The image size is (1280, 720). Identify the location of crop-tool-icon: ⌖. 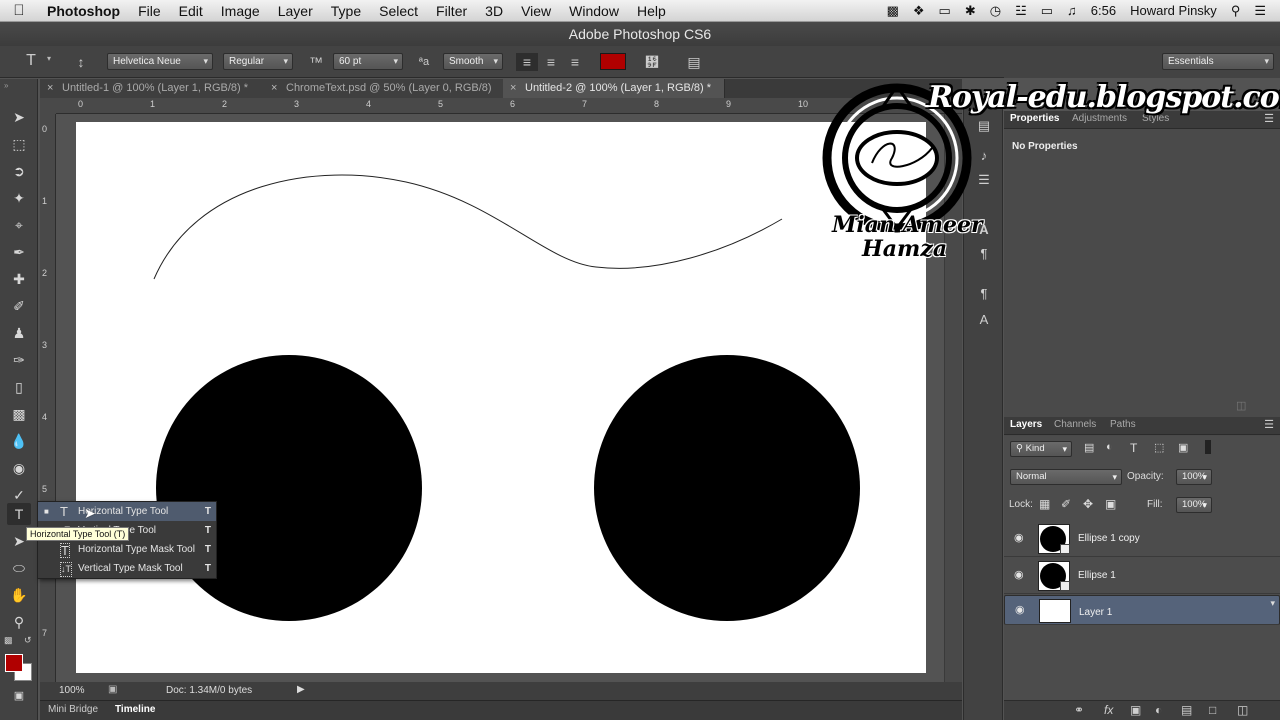
(19, 225).